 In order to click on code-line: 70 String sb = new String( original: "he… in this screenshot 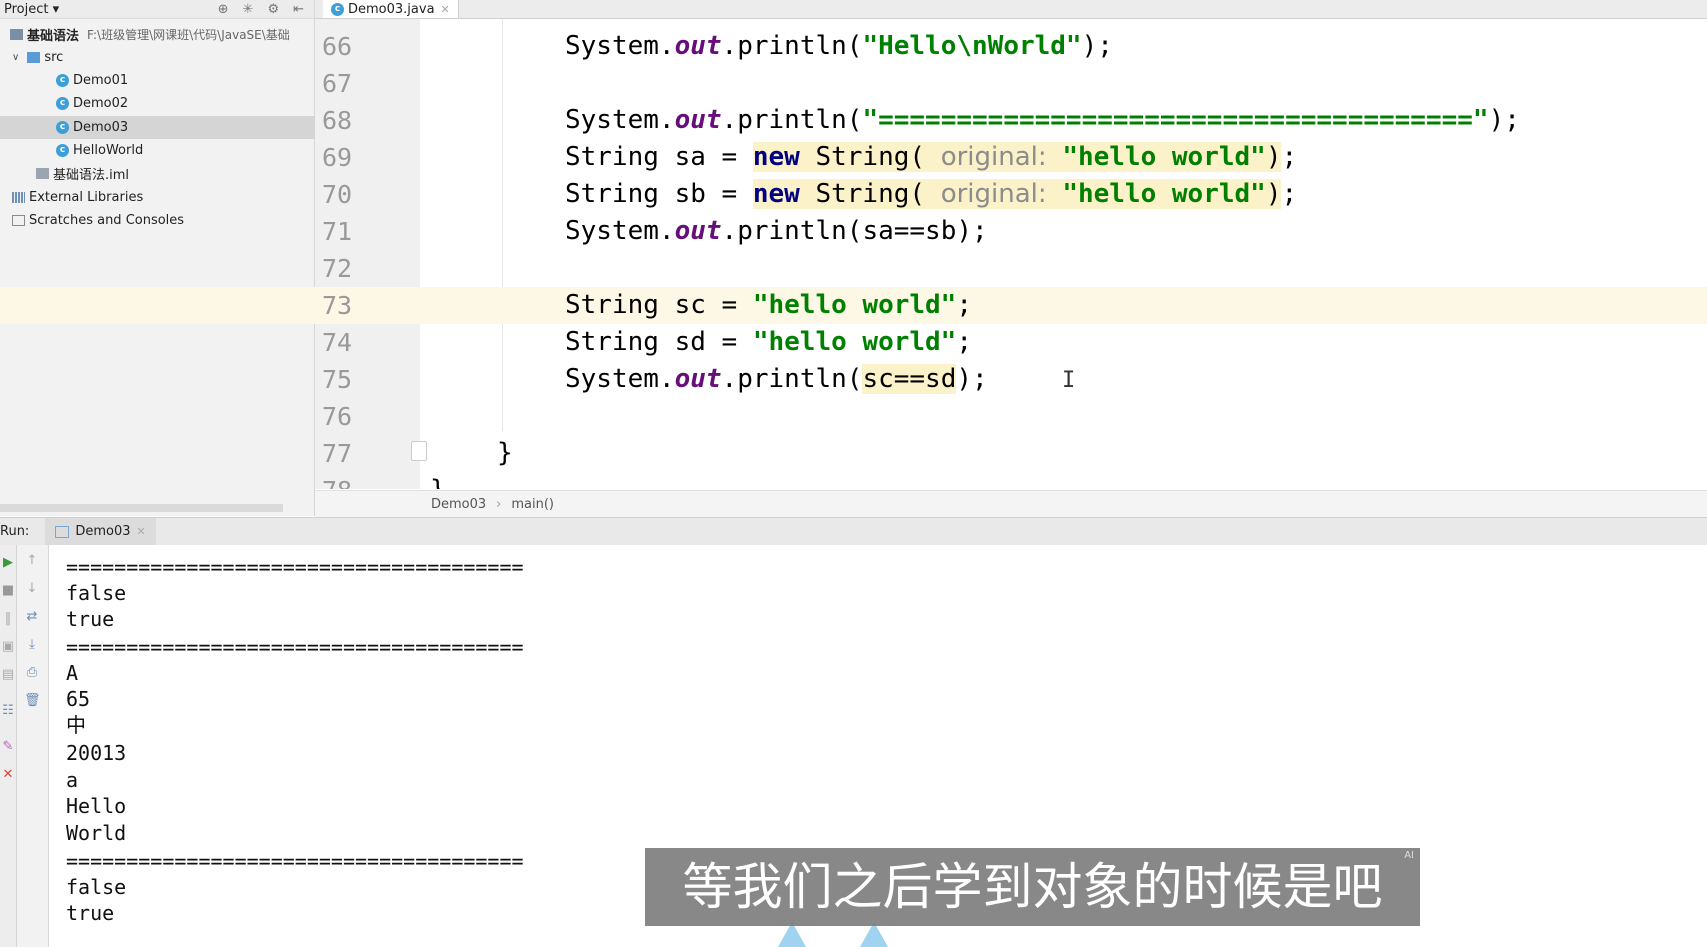, I will do `click(853, 194)`.